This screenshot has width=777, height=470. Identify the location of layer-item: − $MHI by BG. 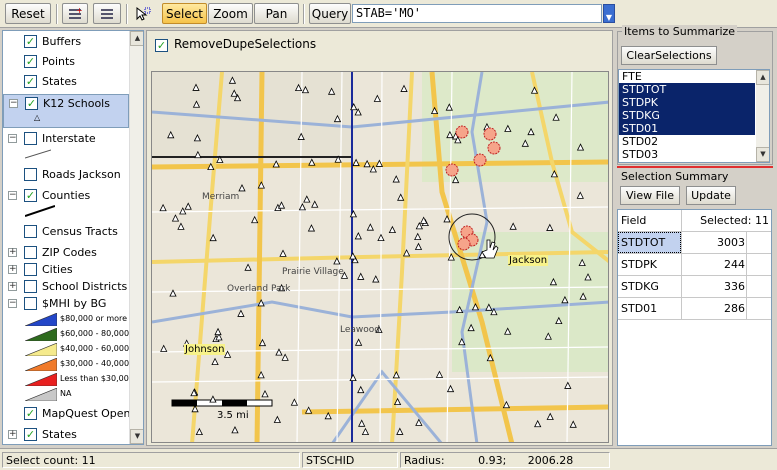
(66, 304).